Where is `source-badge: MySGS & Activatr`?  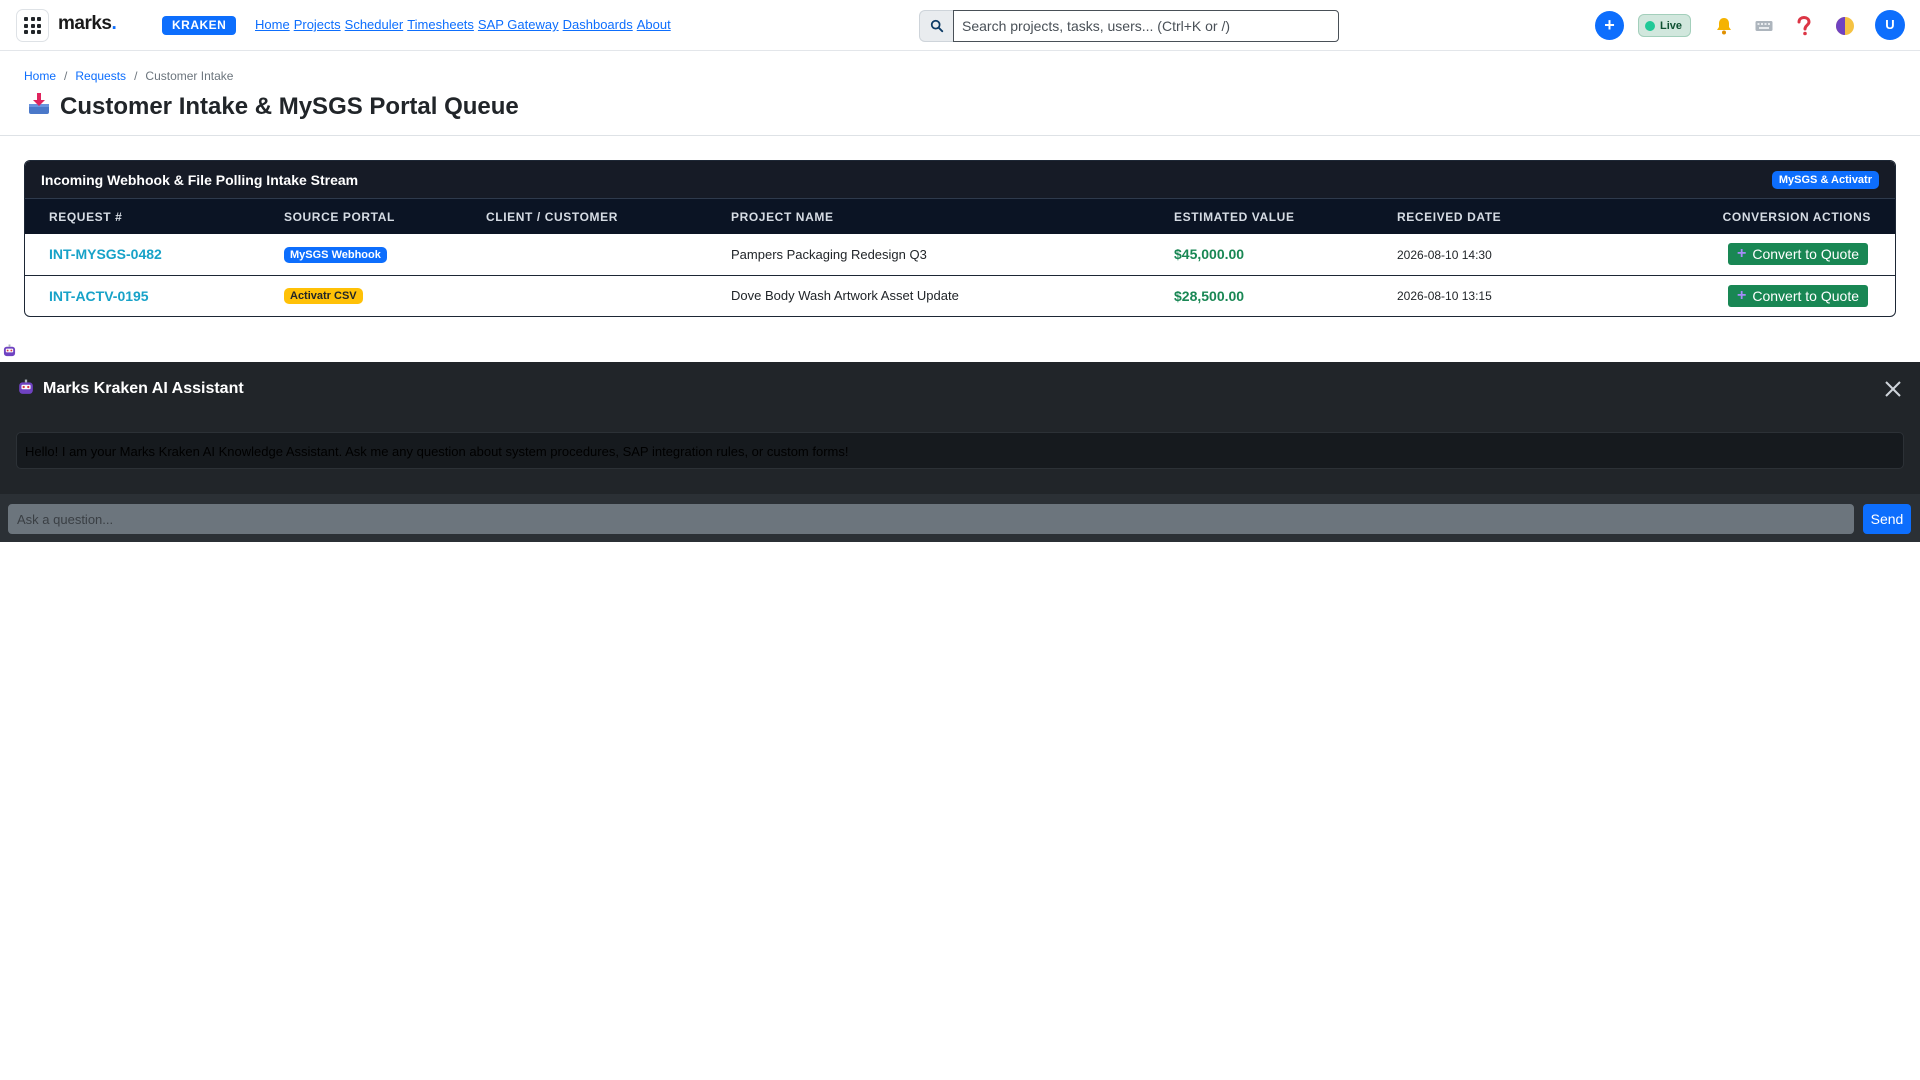
source-badge: MySGS & Activatr is located at coordinates (1825, 179).